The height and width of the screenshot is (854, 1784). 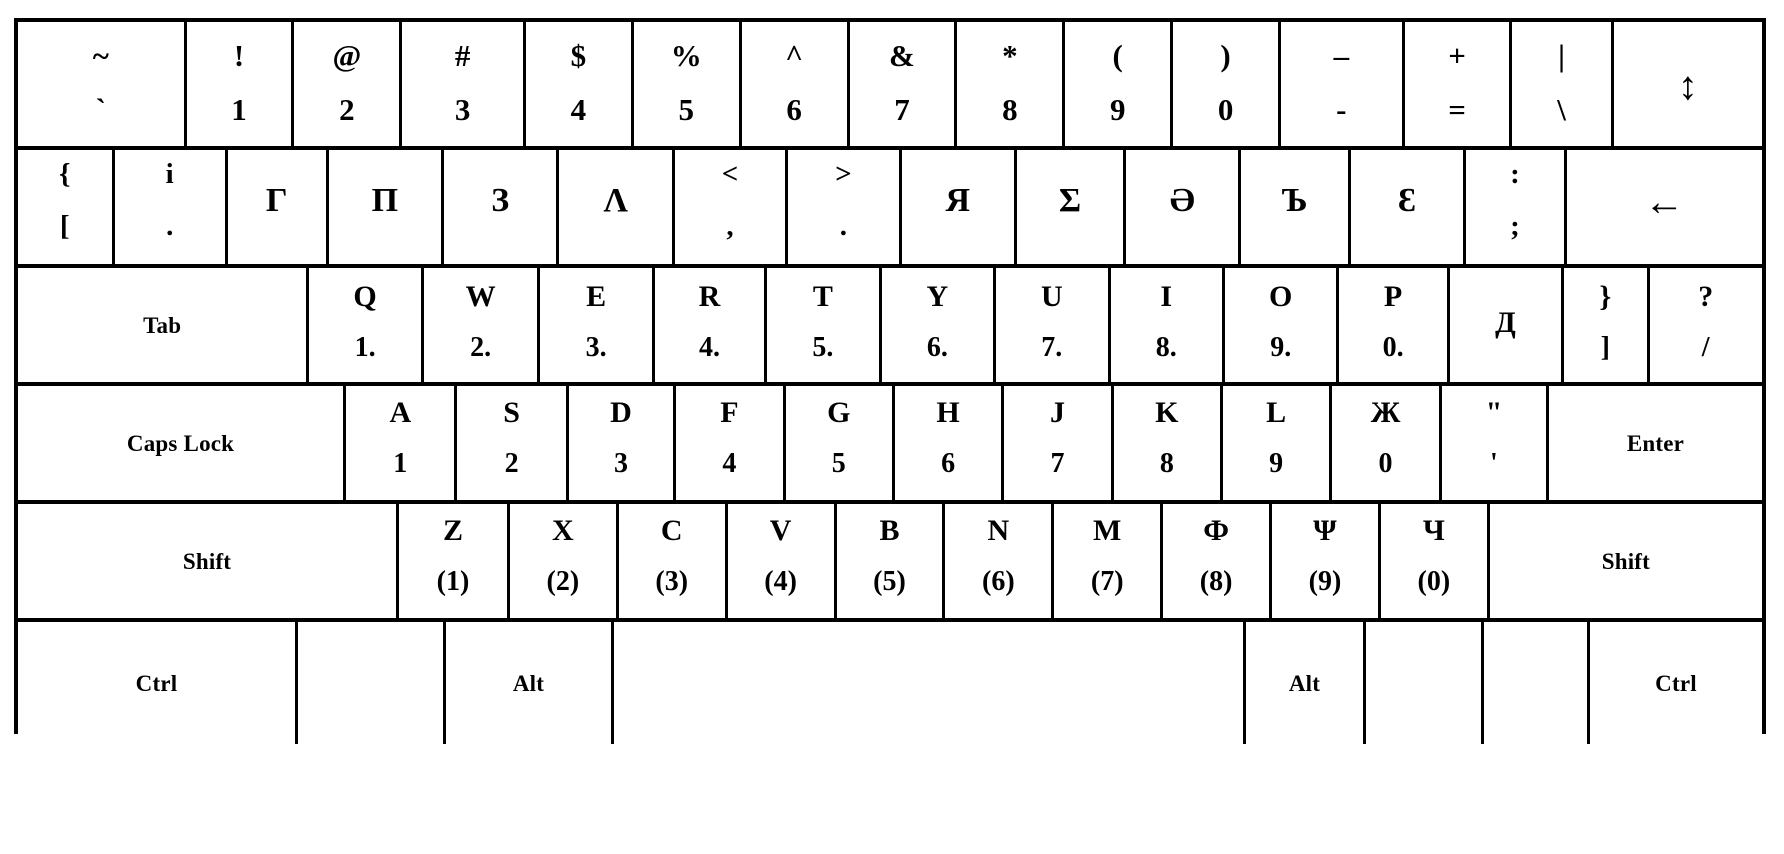 What do you see at coordinates (578, 55) in the screenshot?
I see `key-4-dollar-upper-glyph: $` at bounding box center [578, 55].